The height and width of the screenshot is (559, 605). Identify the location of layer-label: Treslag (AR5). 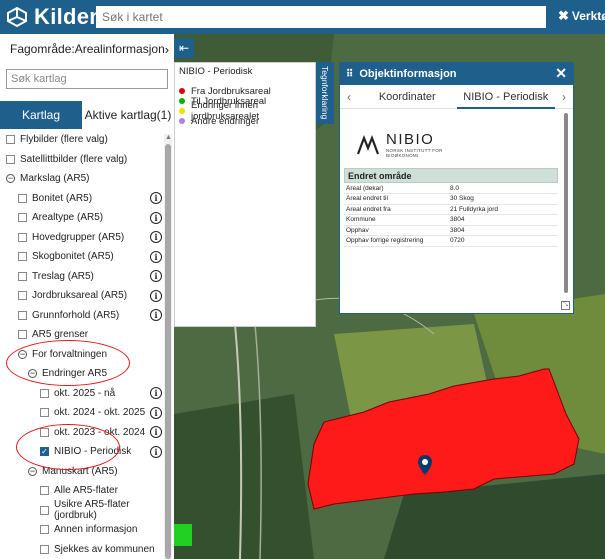
(63, 276).